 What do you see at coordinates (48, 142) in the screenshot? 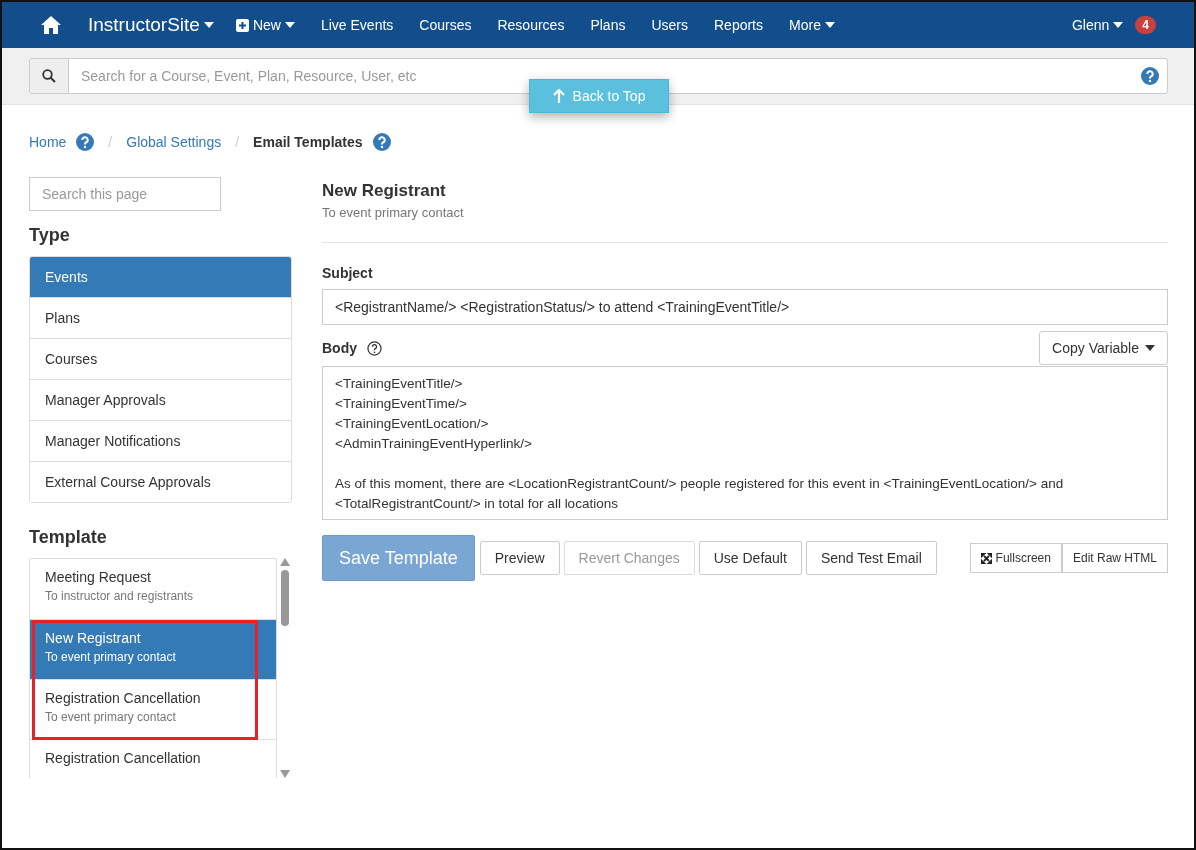
I see `breadcrumb-link: Home` at bounding box center [48, 142].